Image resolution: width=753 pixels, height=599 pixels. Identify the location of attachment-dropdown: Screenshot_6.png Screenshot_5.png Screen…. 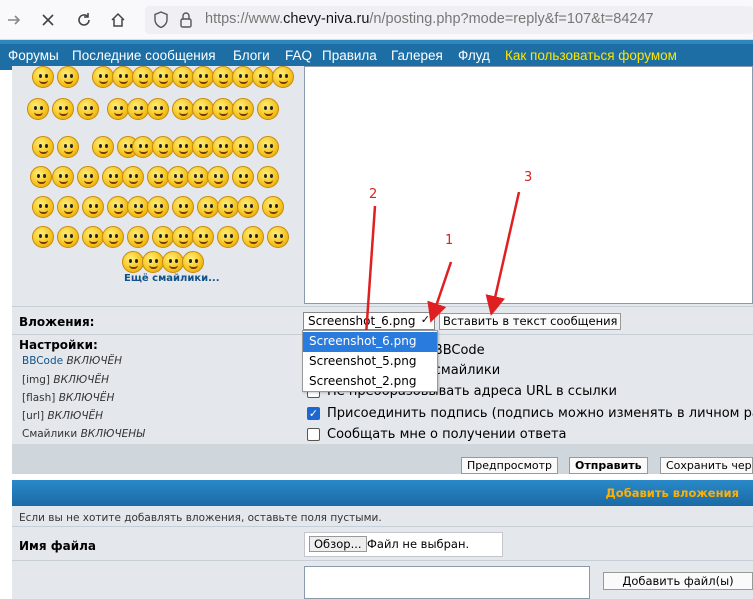
(370, 361).